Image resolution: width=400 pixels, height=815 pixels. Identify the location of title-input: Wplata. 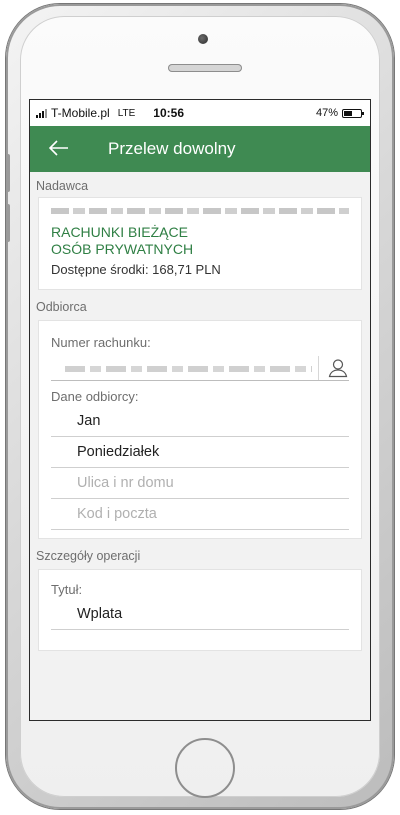
(200, 614).